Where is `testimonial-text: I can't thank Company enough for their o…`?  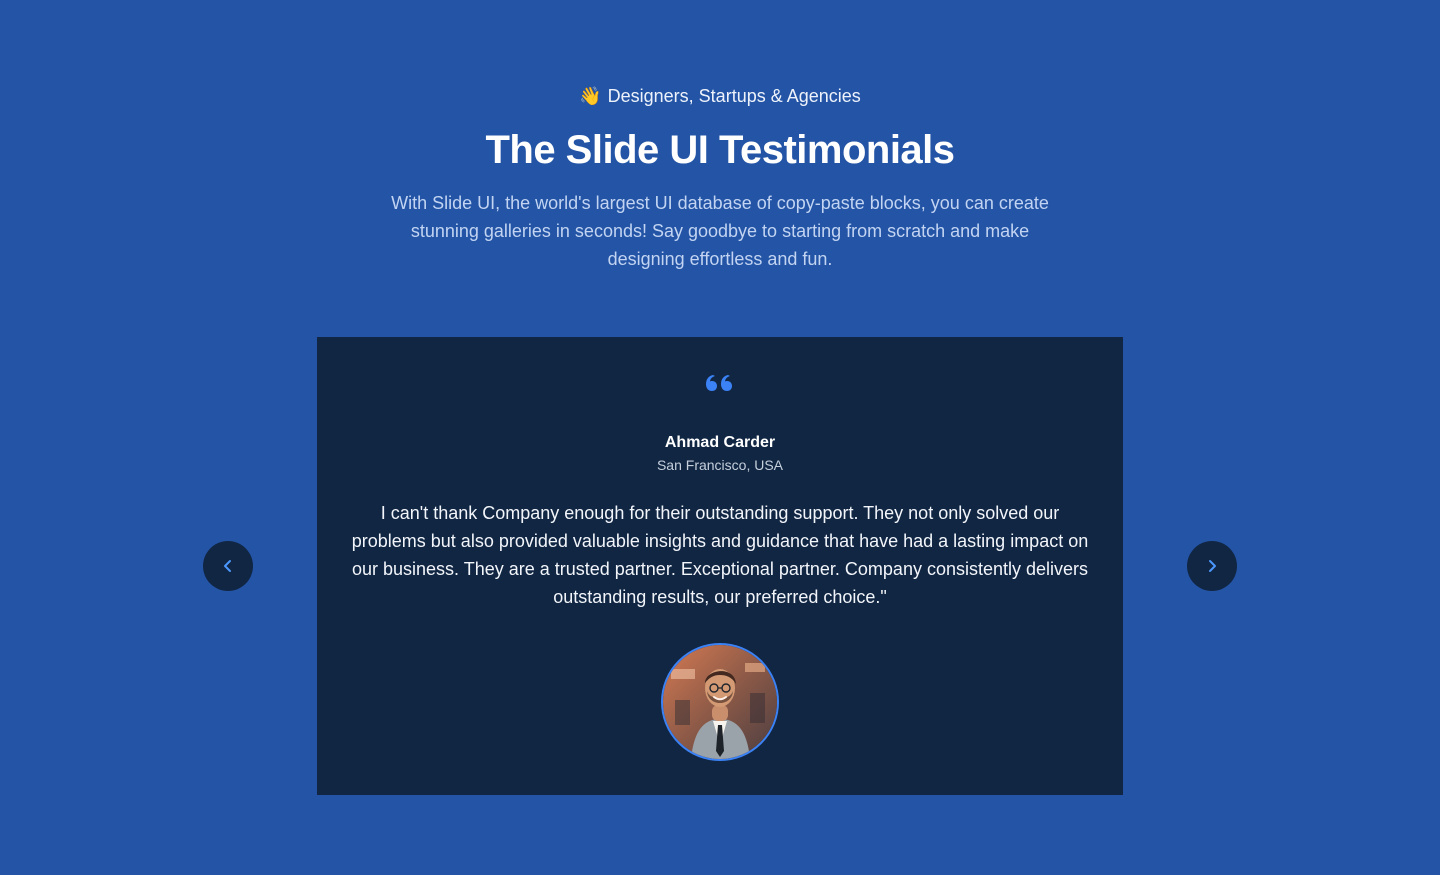
testimonial-text: I can't thank Company enough for their o… is located at coordinates (720, 555).